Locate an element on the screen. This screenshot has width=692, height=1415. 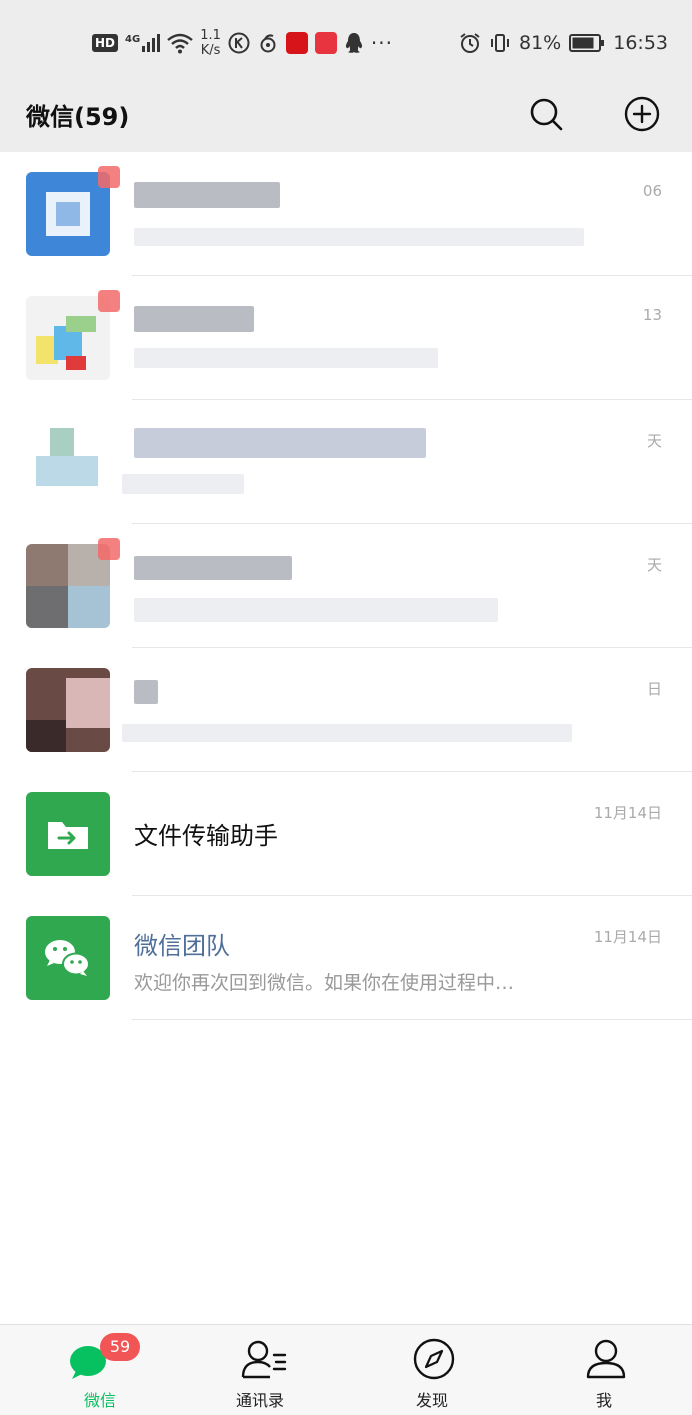
network-type: 4G is located at coordinates (133, 39).